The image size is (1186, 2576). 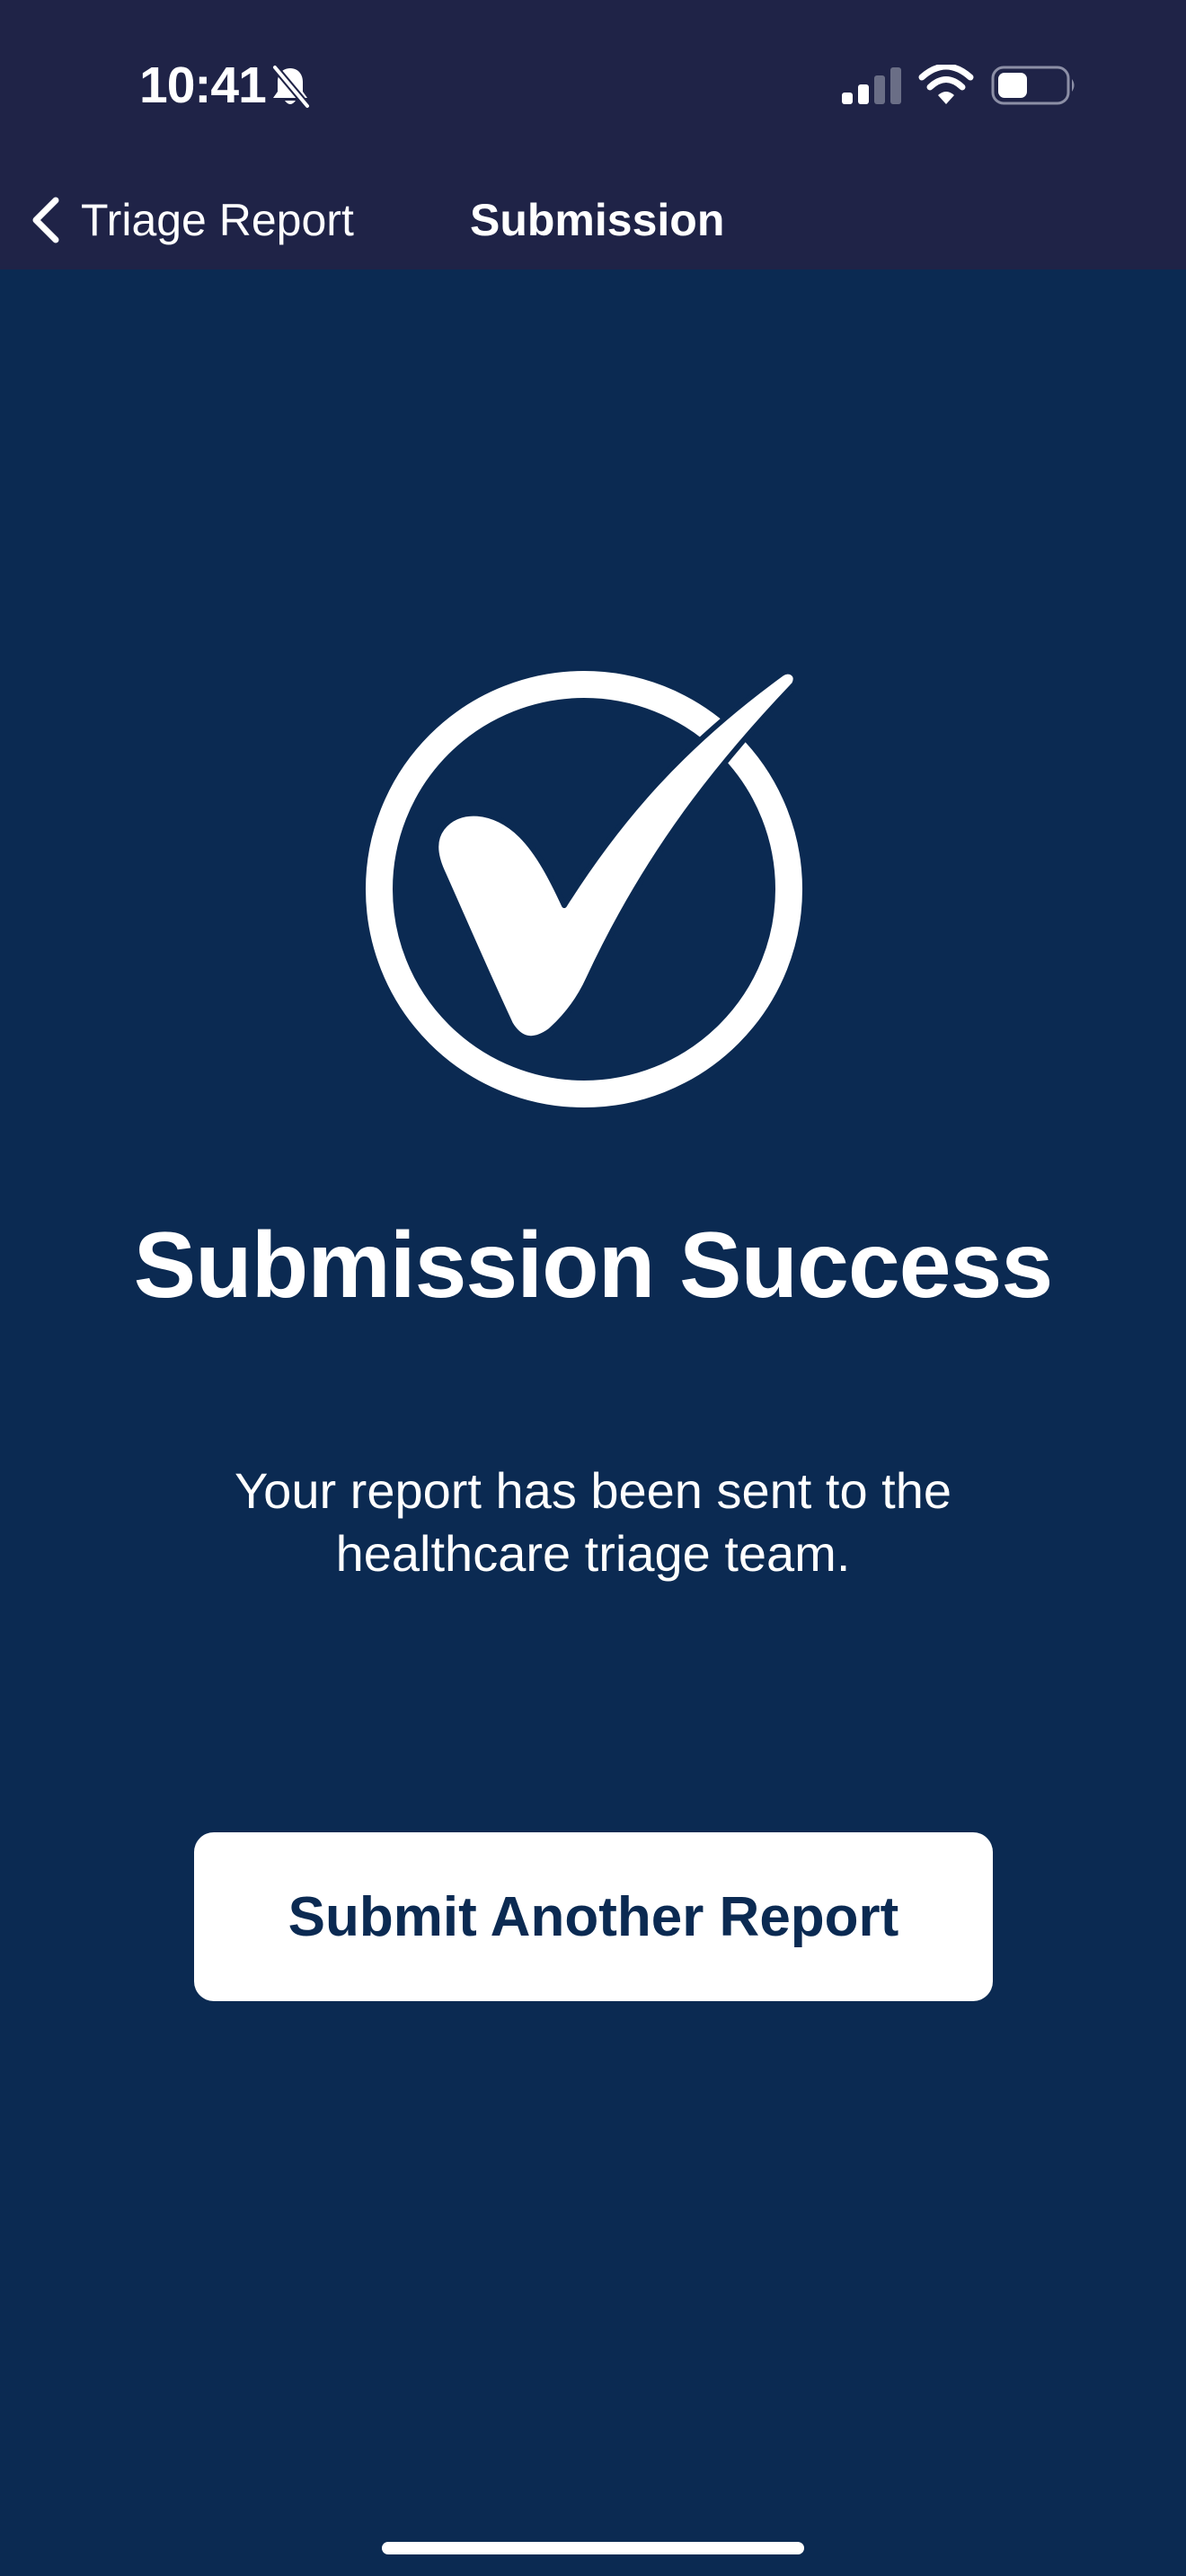 I want to click on success-heading: Submission Success, so click(x=593, y=1265).